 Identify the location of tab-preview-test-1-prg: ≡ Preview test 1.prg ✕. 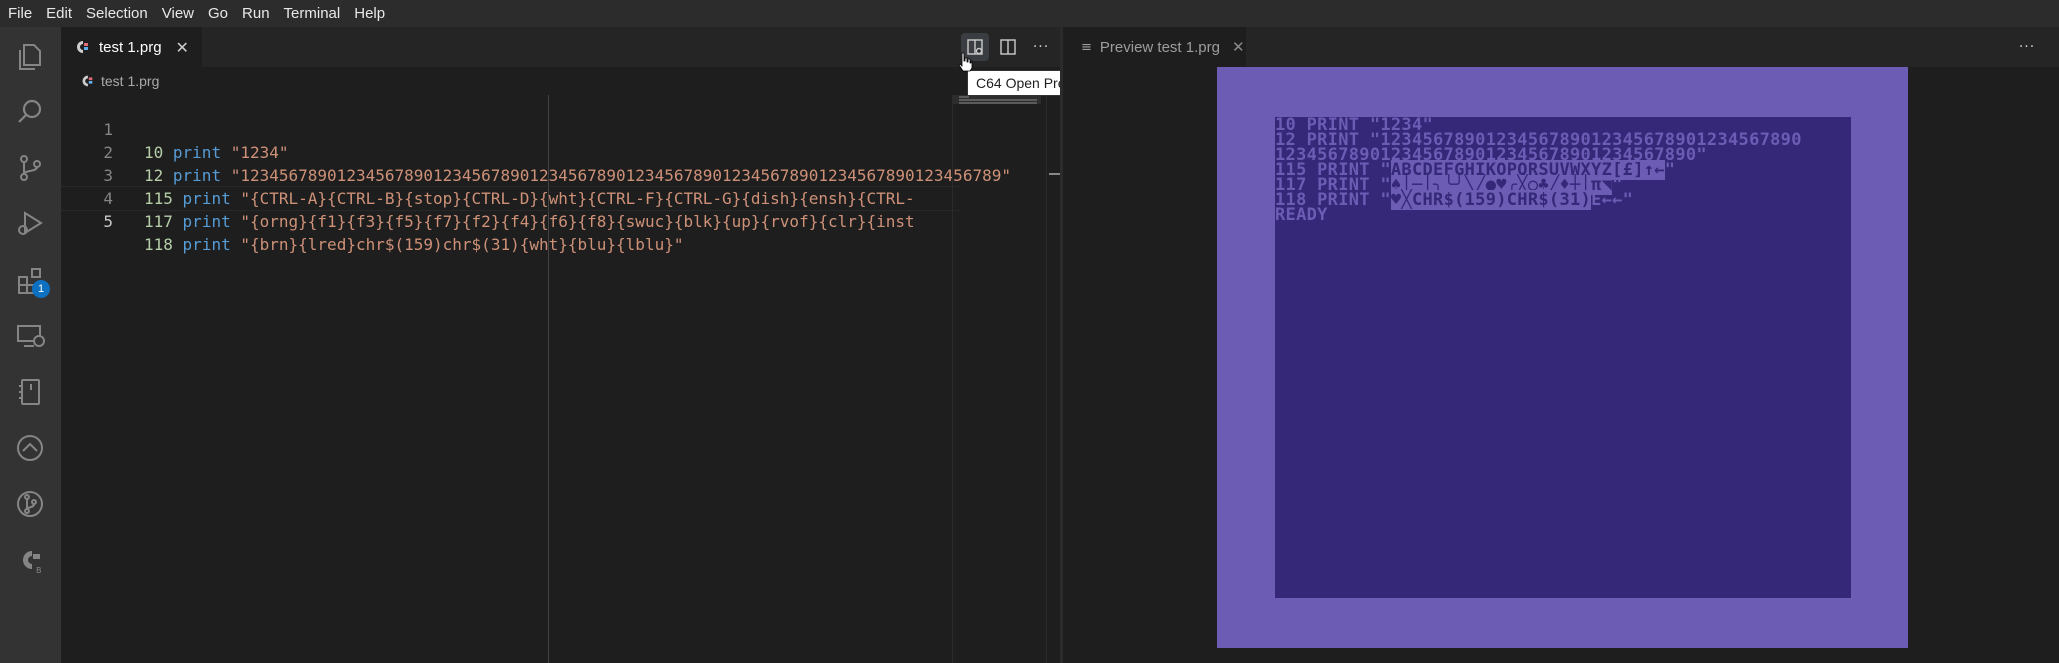
(1154, 47).